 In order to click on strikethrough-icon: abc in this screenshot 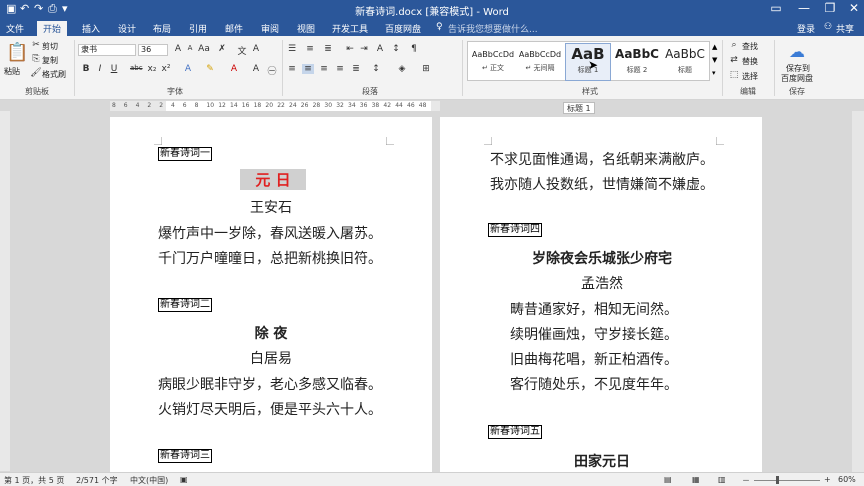, I will do `click(136, 68)`.